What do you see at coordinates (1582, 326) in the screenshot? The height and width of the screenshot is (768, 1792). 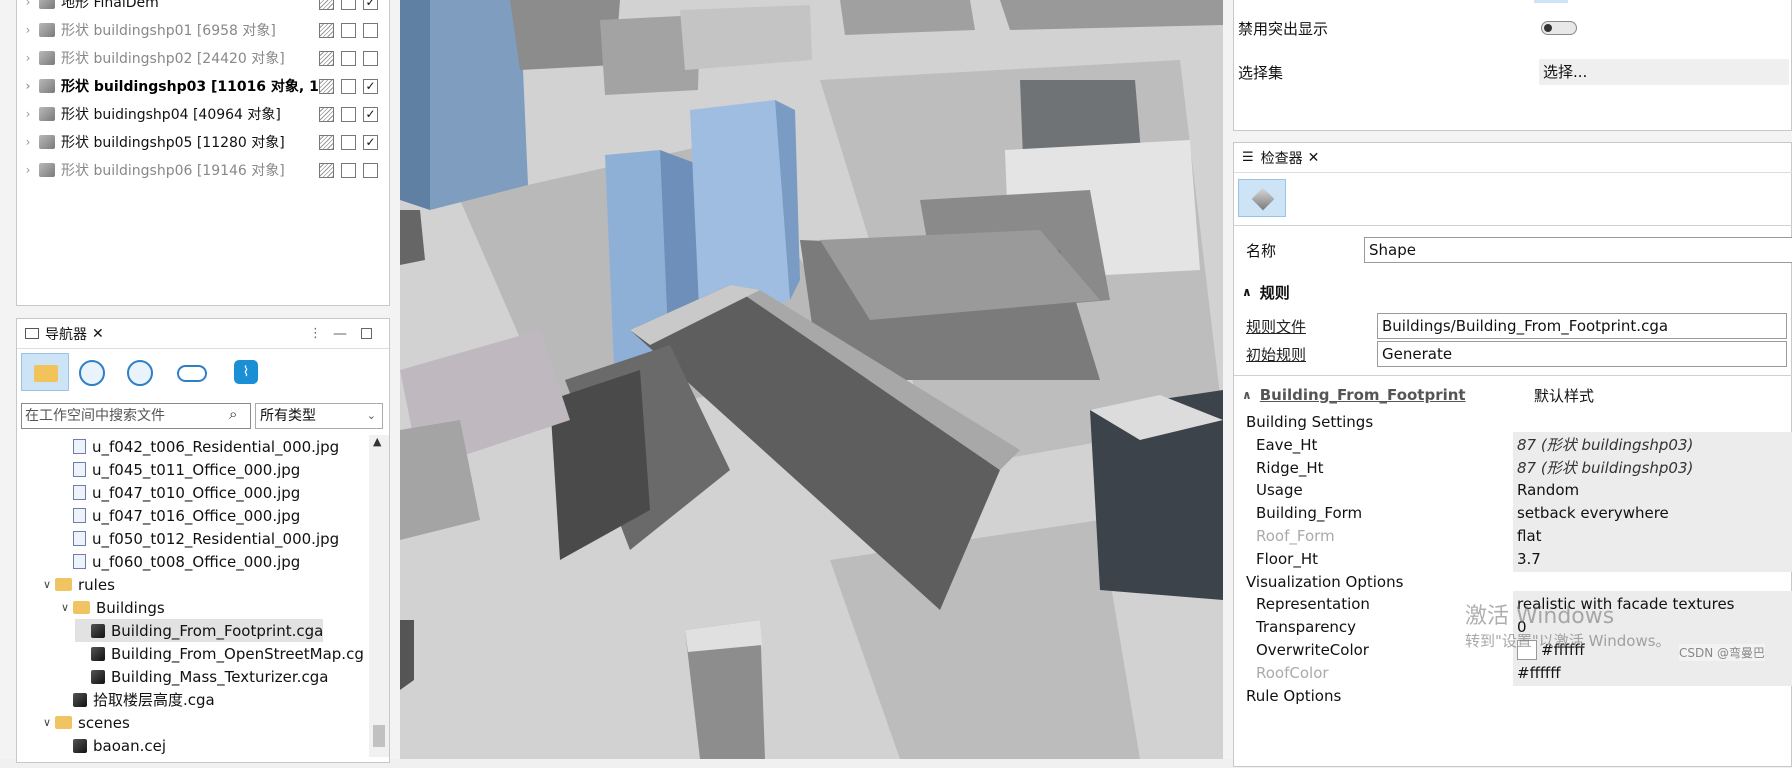 I see `rule-file-input: Buildings/Building_From_Footprint.cga` at bounding box center [1582, 326].